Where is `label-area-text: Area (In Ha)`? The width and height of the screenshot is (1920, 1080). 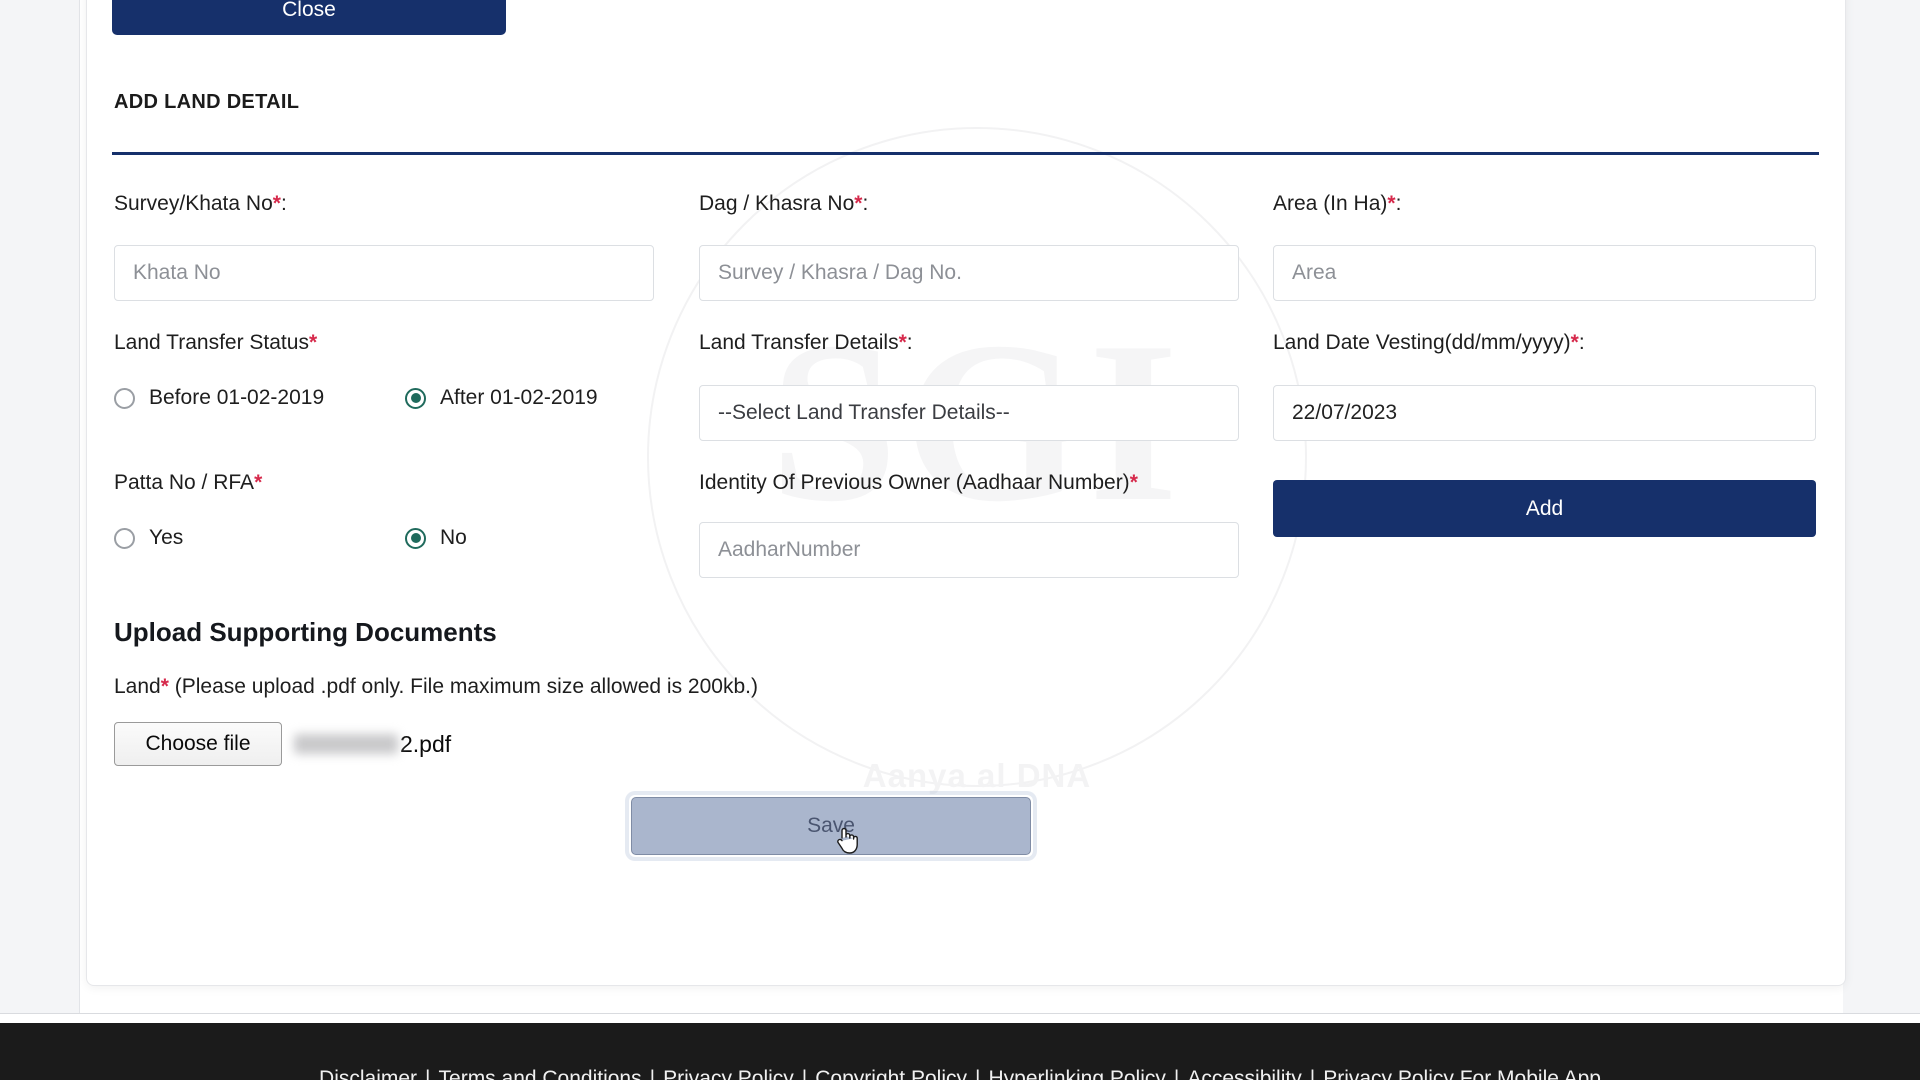 label-area-text: Area (In Ha) is located at coordinates (1330, 203).